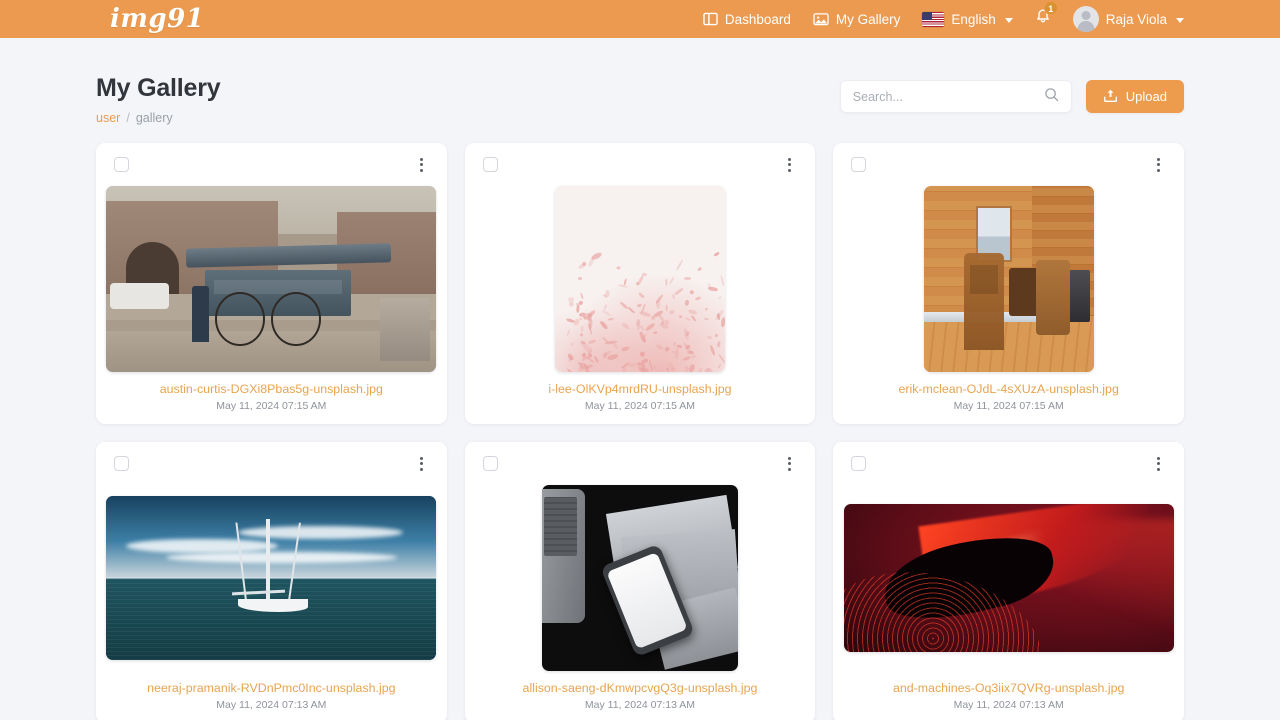  I want to click on image-filename: austin-curtis-DGXi8Pbas5g-unsplash.jpg, so click(271, 389).